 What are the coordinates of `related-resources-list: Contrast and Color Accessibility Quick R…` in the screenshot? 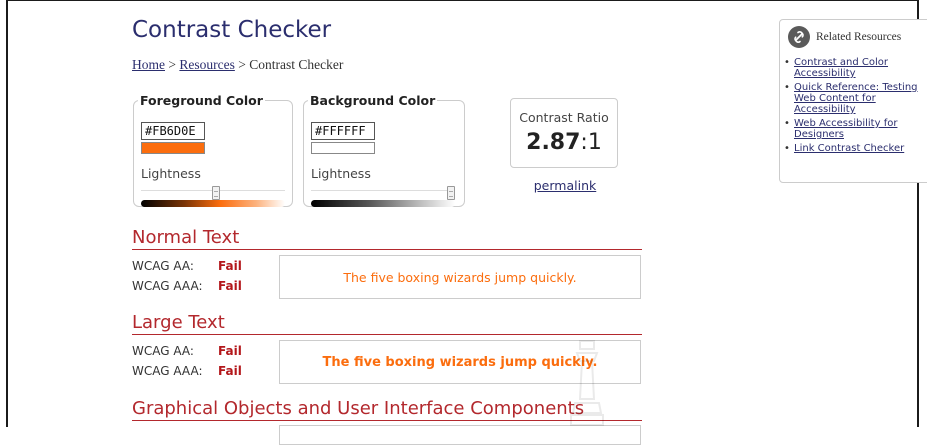 It's located at (854, 107).